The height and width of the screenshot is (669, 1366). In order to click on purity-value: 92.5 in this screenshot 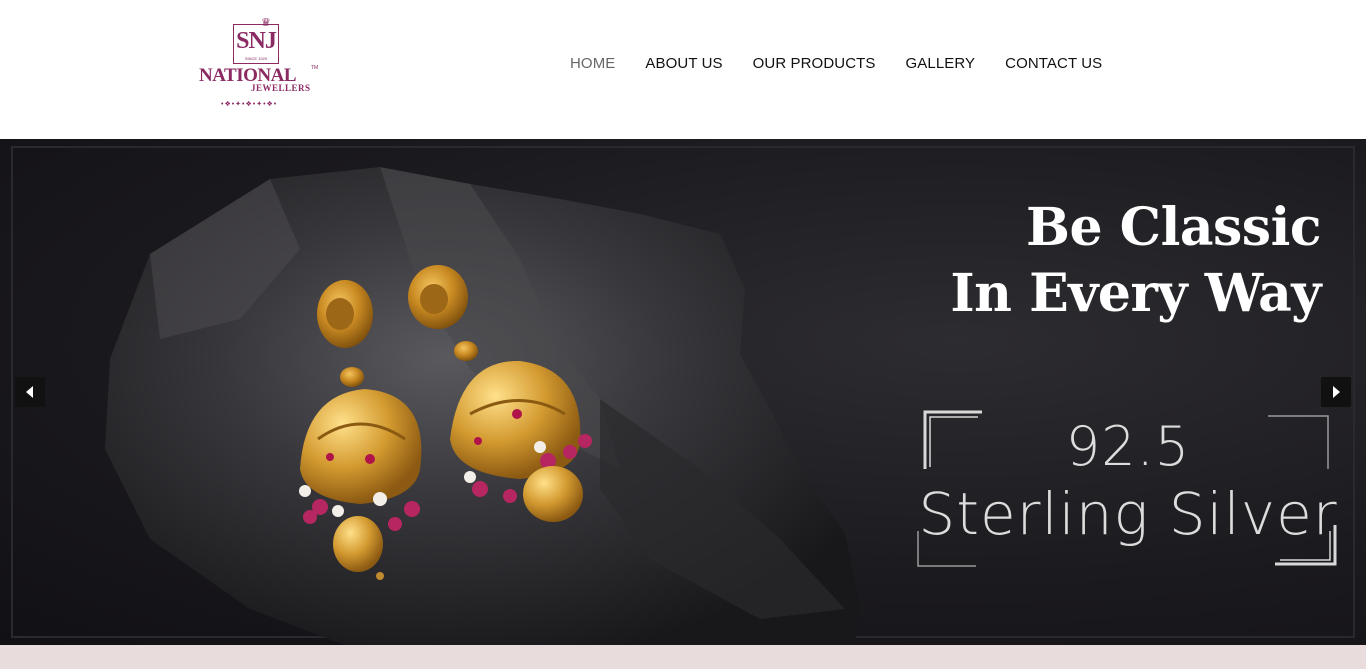, I will do `click(1128, 446)`.